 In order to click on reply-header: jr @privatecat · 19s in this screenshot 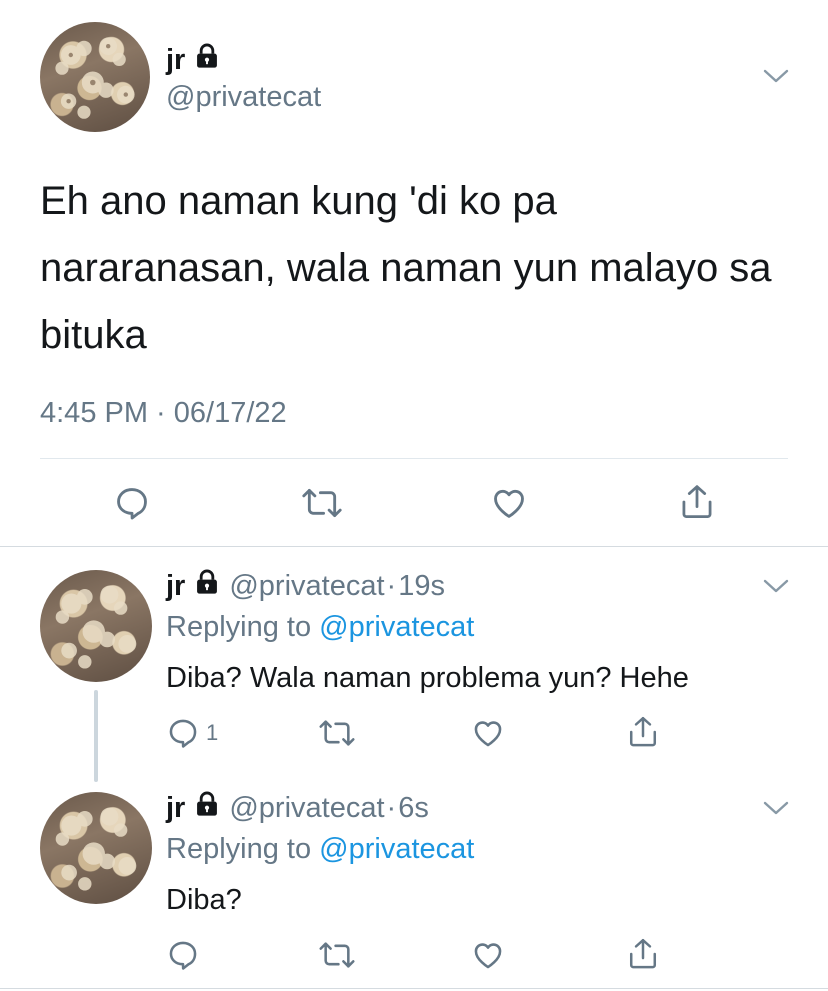, I will do `click(305, 586)`.